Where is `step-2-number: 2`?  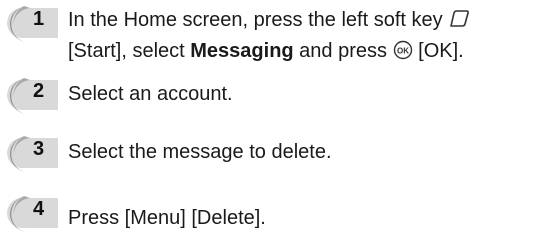
step-2-number: 2 is located at coordinates (39, 91).